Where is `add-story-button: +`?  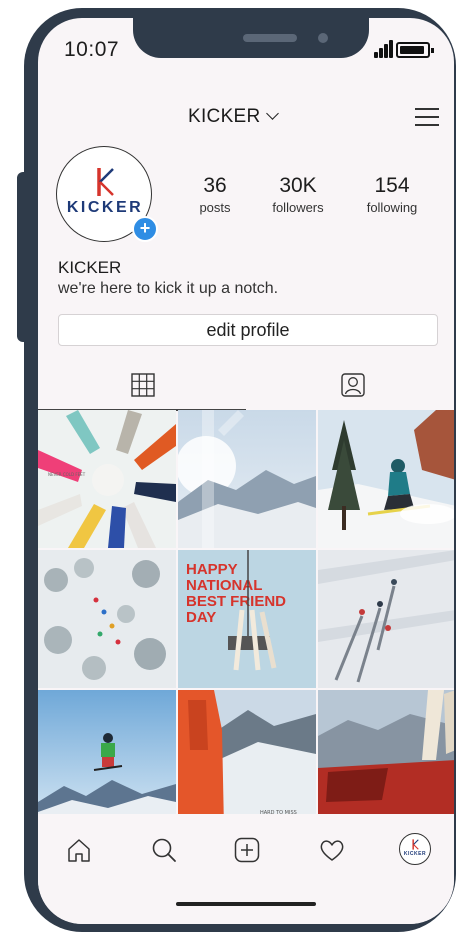
add-story-button: + is located at coordinates (145, 229).